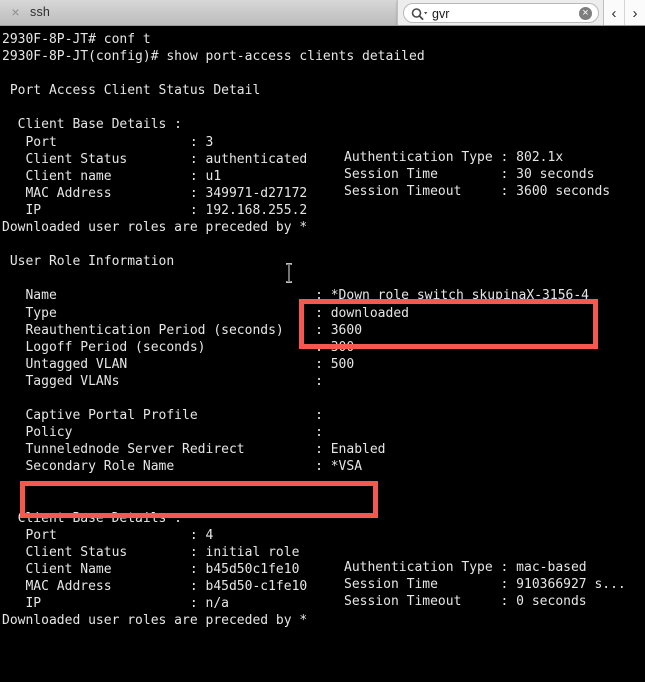 The height and width of the screenshot is (682, 645). What do you see at coordinates (614, 12) in the screenshot?
I see `previous-match-button: ‹` at bounding box center [614, 12].